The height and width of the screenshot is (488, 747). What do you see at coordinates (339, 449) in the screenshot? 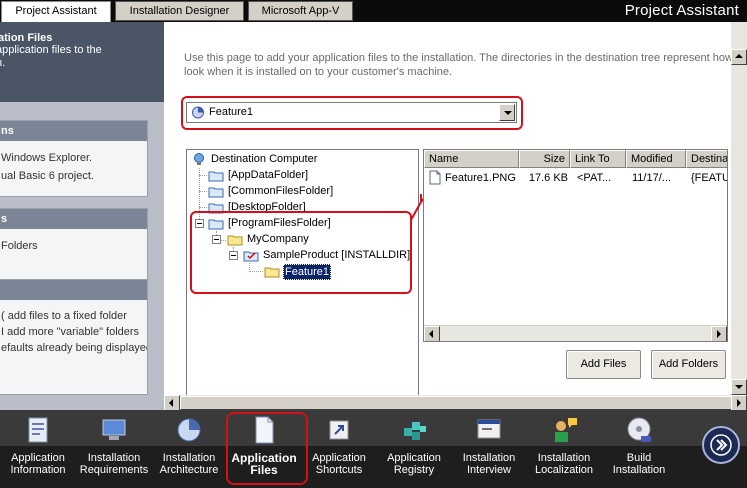
I see `nav-application-shortcuts: Application Shortcuts` at bounding box center [339, 449].